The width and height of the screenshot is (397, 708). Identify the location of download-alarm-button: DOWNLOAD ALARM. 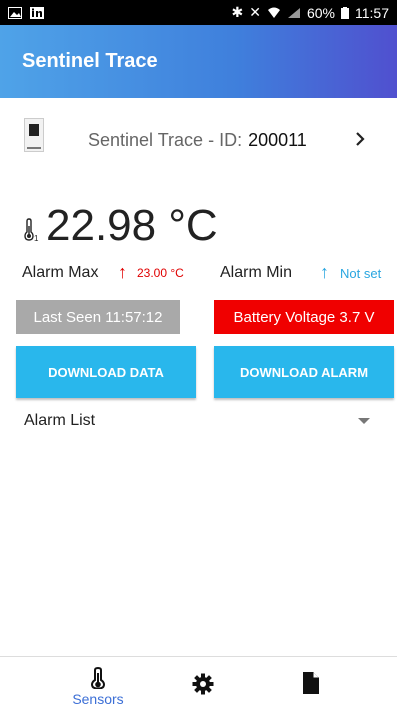
(304, 372).